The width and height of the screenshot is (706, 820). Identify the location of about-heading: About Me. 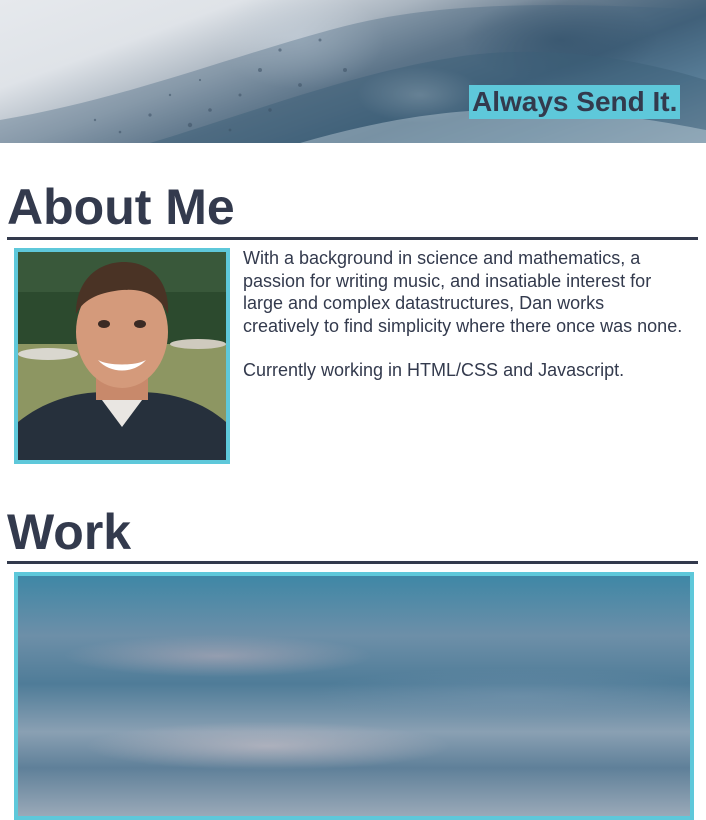
(121, 207).